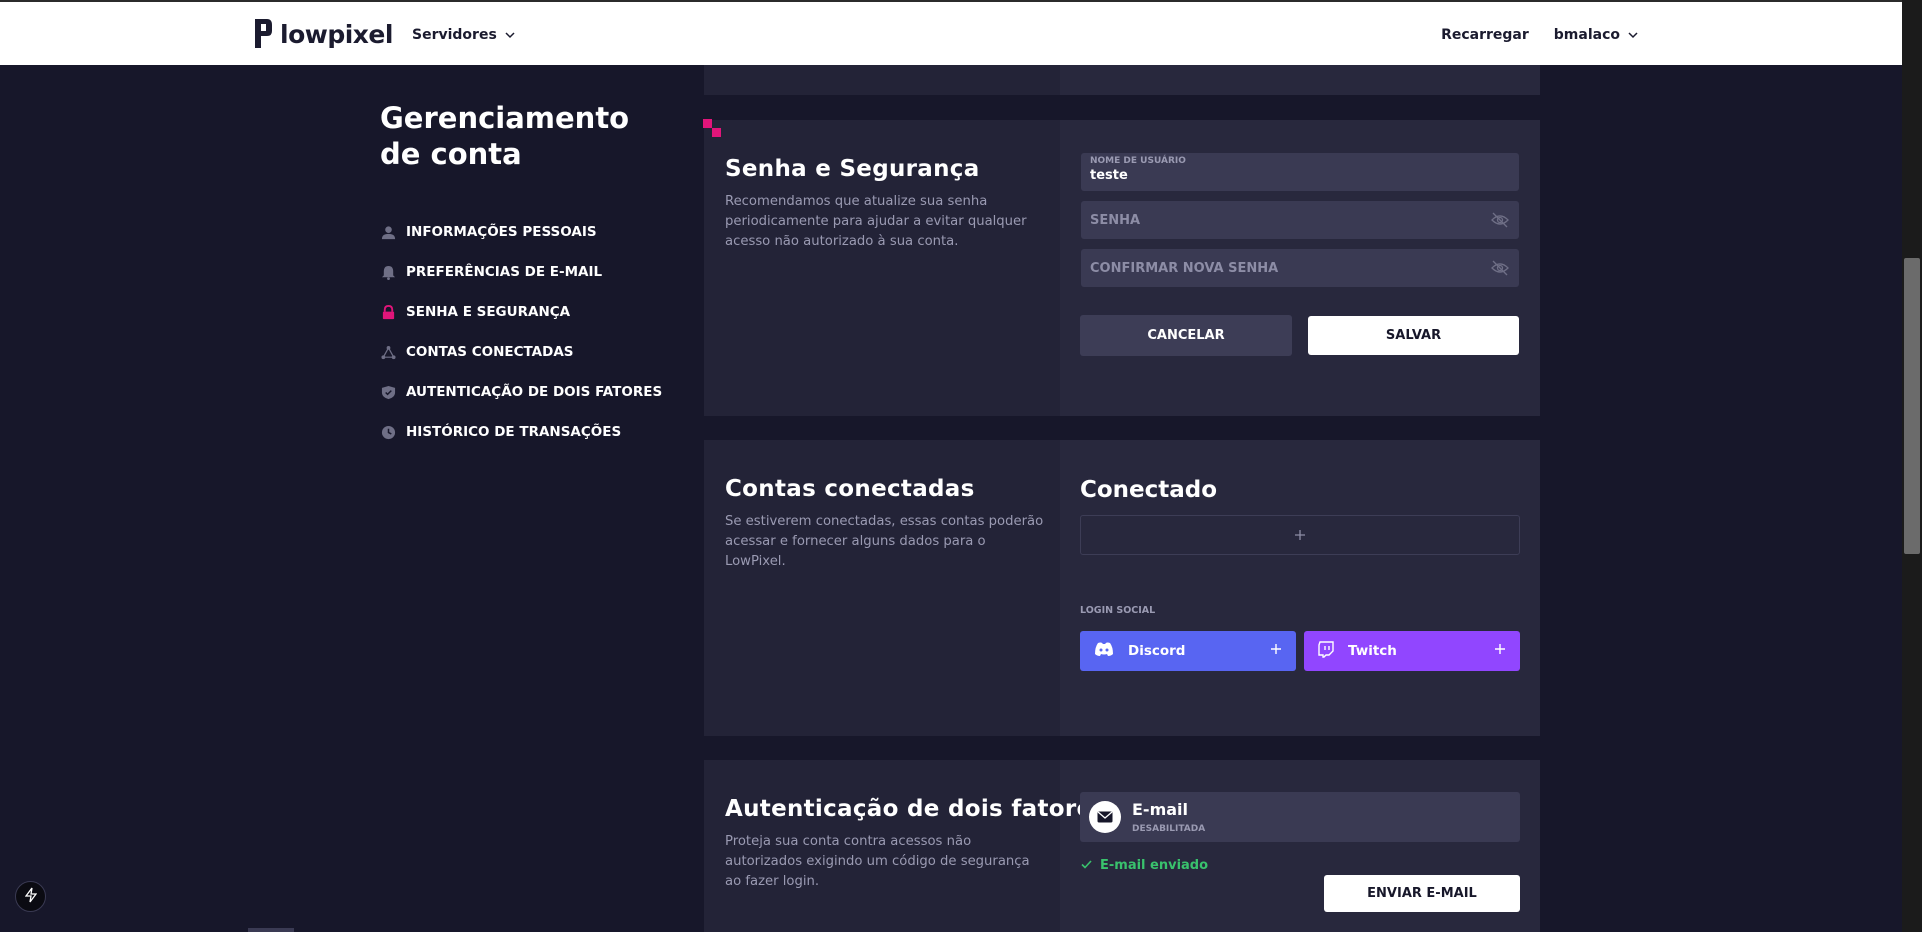  I want to click on network-icon, so click(388, 352).